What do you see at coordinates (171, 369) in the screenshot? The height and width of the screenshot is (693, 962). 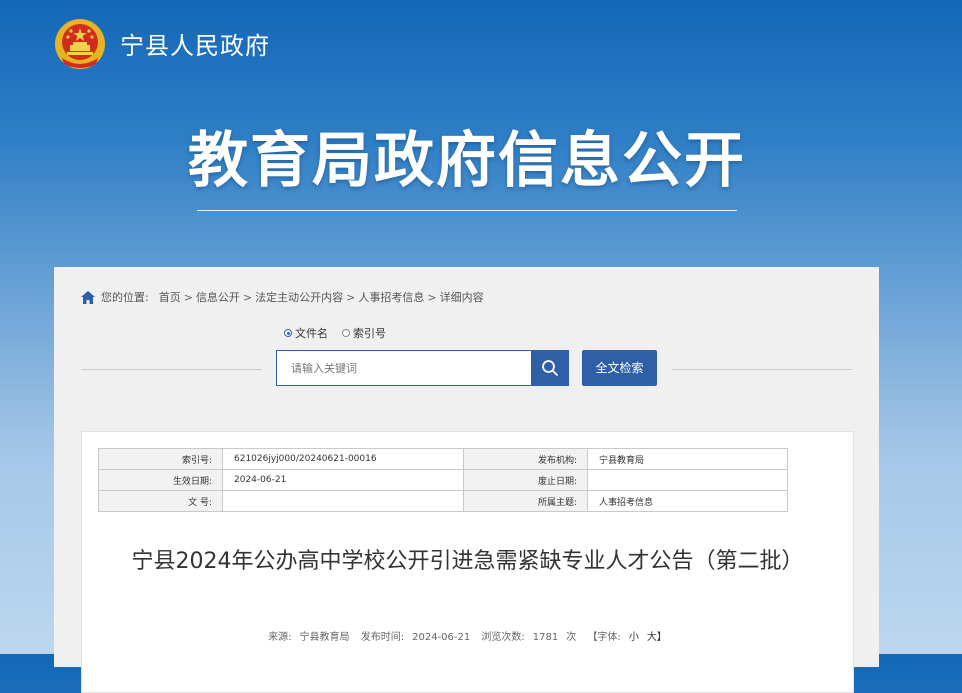 I see `divider-left` at bounding box center [171, 369].